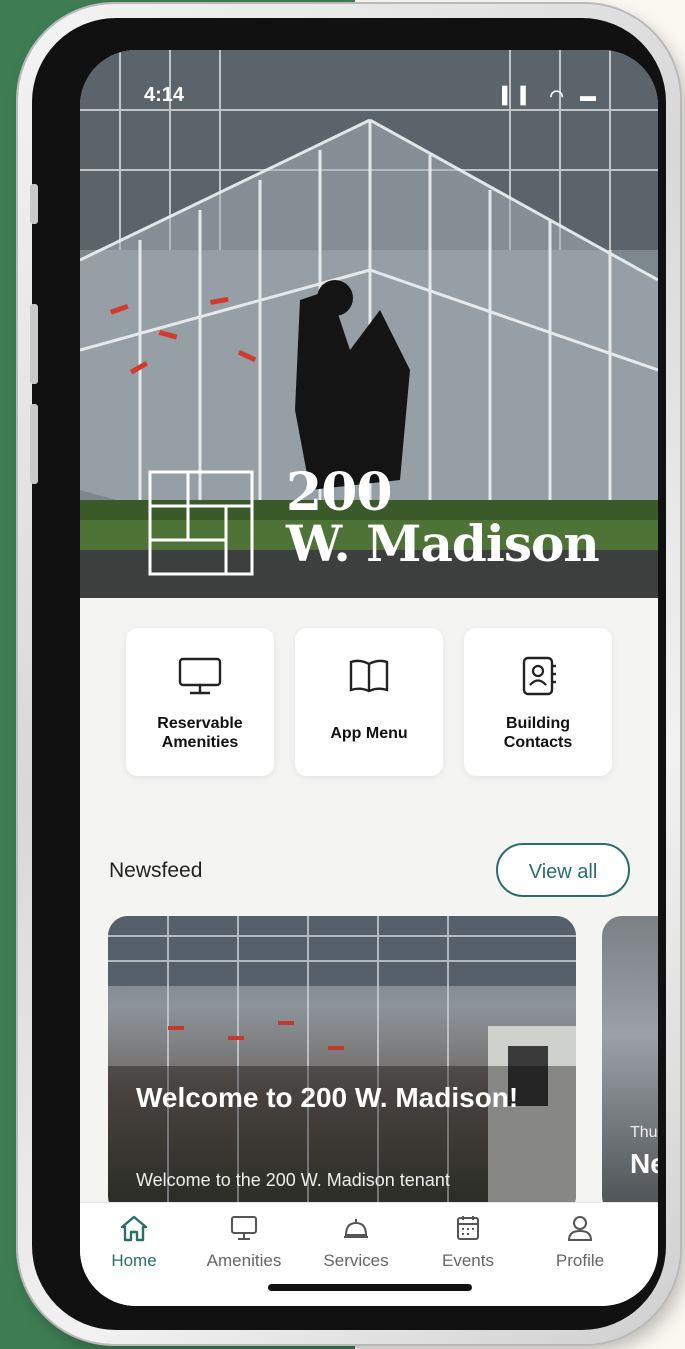 The height and width of the screenshot is (1349, 685). I want to click on tab-amenities: Amenities, so click(244, 1242).